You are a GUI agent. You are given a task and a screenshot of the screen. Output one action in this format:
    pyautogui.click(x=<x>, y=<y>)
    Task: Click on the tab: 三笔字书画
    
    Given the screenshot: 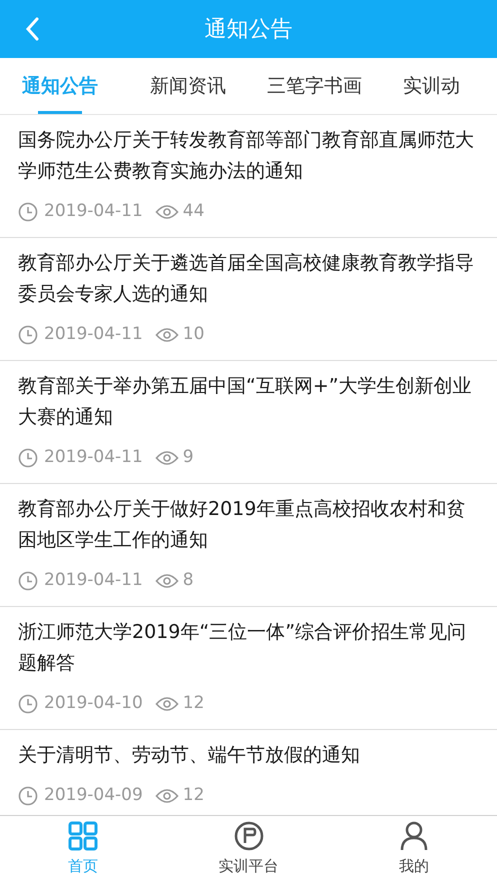 What is the action you would take?
    pyautogui.click(x=314, y=86)
    